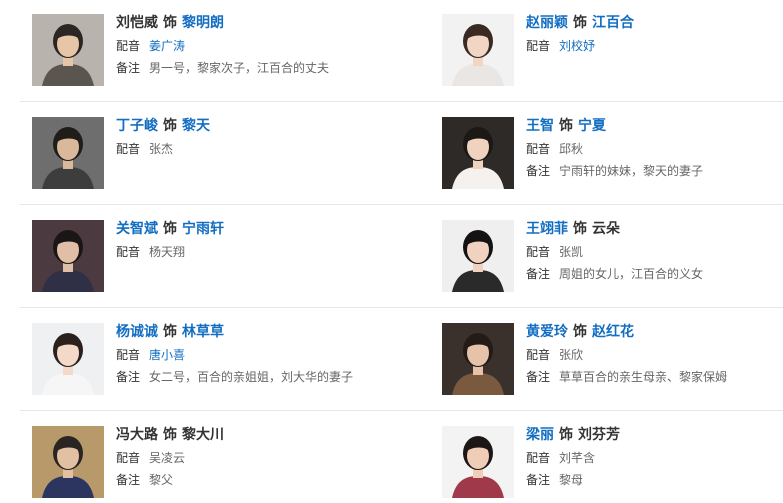 This screenshot has height=503, width=783. I want to click on dubbing-line: 配音 刘校妤, so click(580, 46).